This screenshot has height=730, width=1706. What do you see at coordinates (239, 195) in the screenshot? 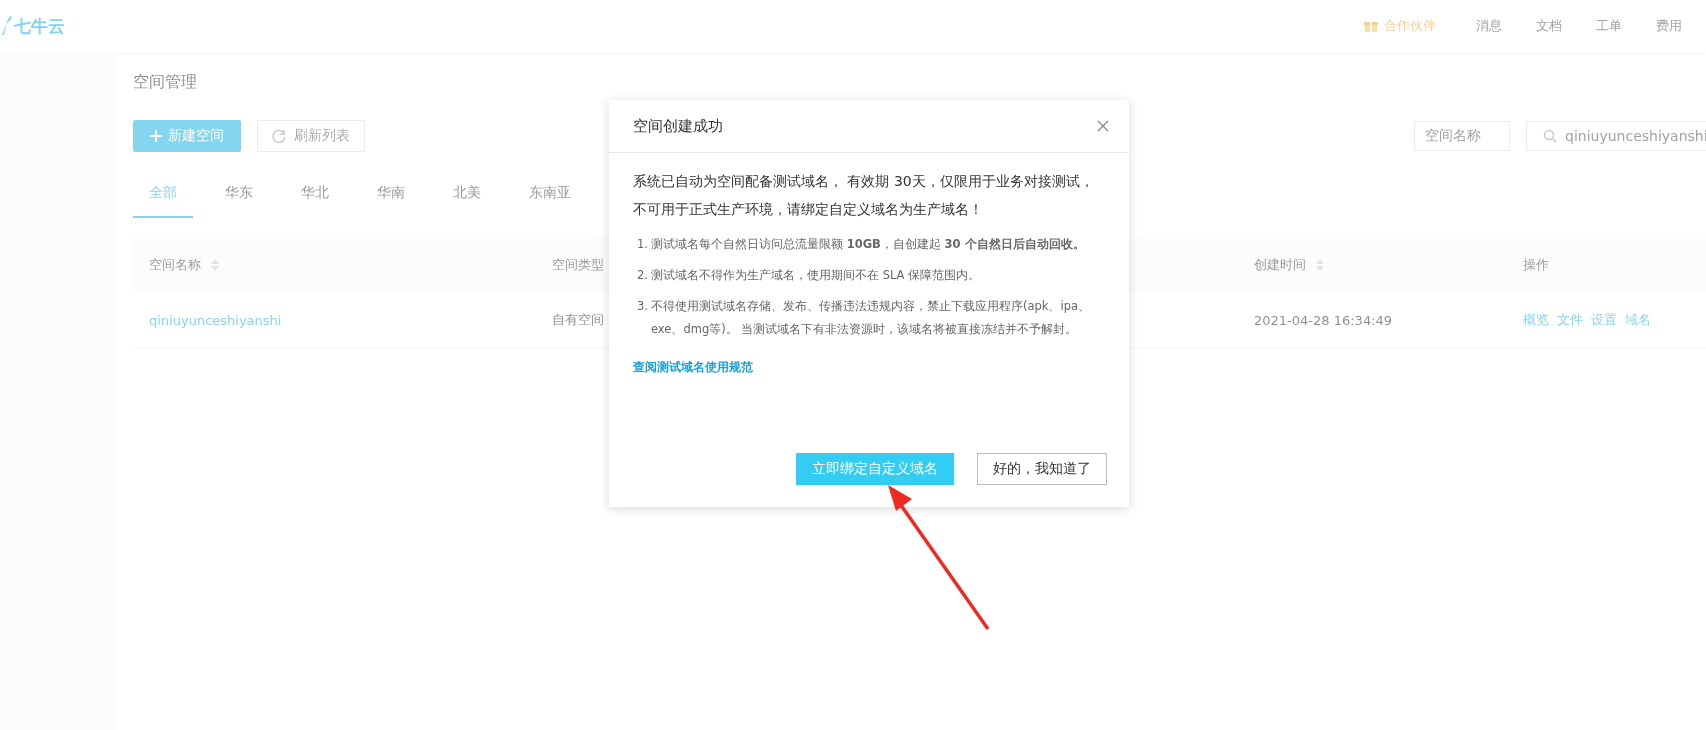
I see `region-tab: 华东` at bounding box center [239, 195].